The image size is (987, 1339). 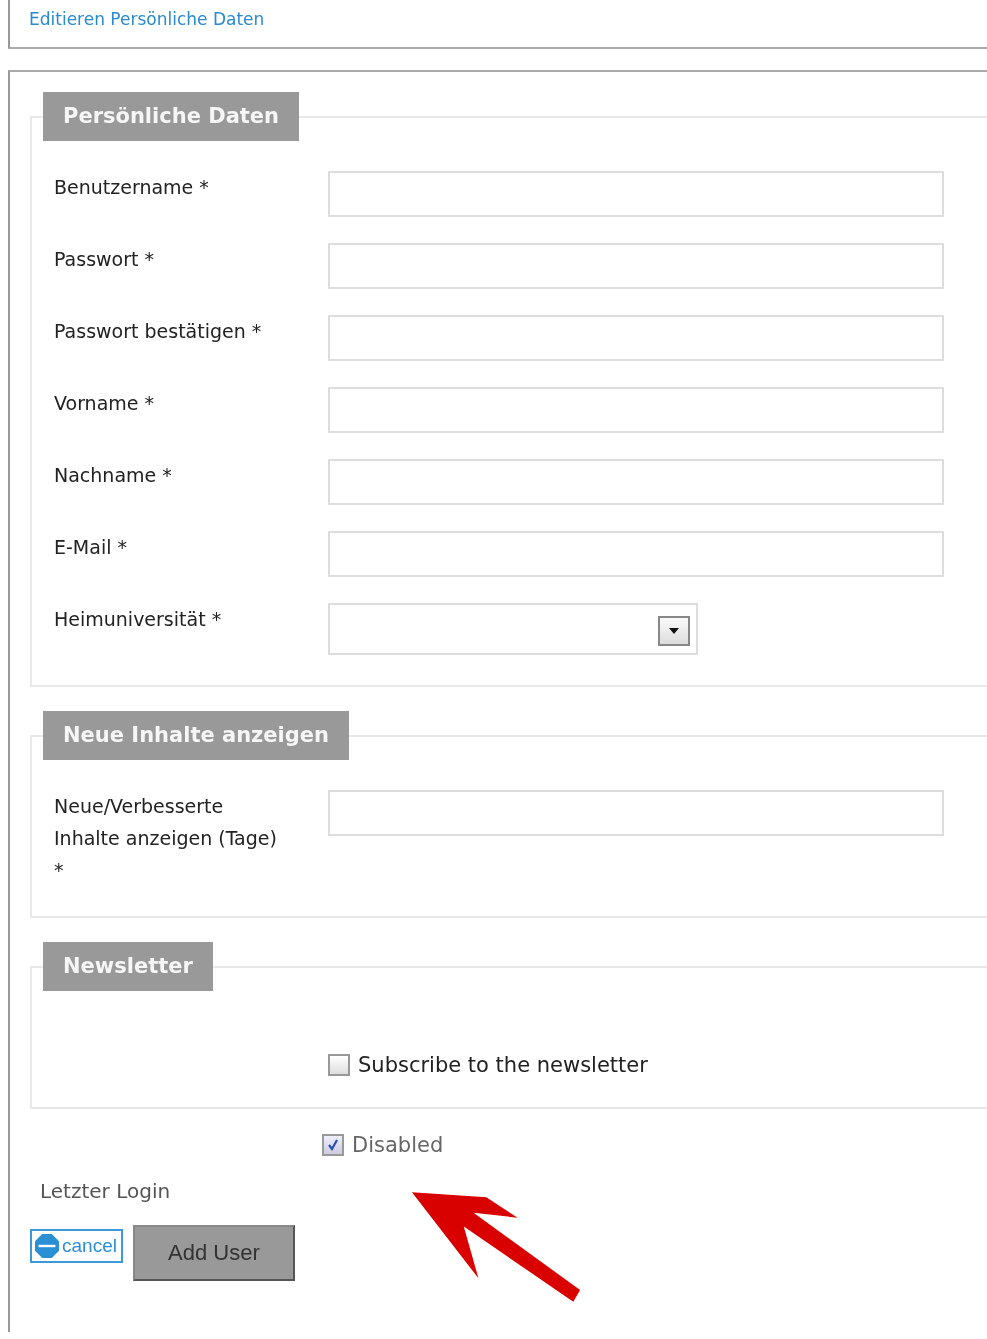 I want to click on stop-sign-icon, so click(x=47, y=1246).